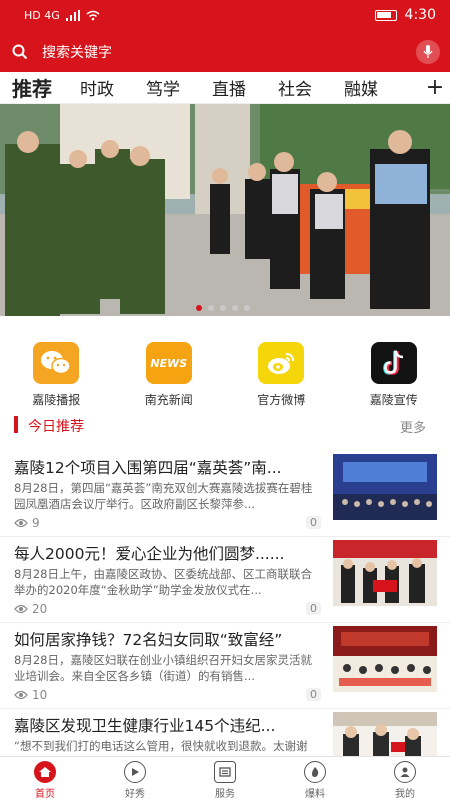  Describe the element at coordinates (148, 640) in the screenshot. I see `news-title: 如何居家挣钱？72名妇女同取“致富经”` at that location.